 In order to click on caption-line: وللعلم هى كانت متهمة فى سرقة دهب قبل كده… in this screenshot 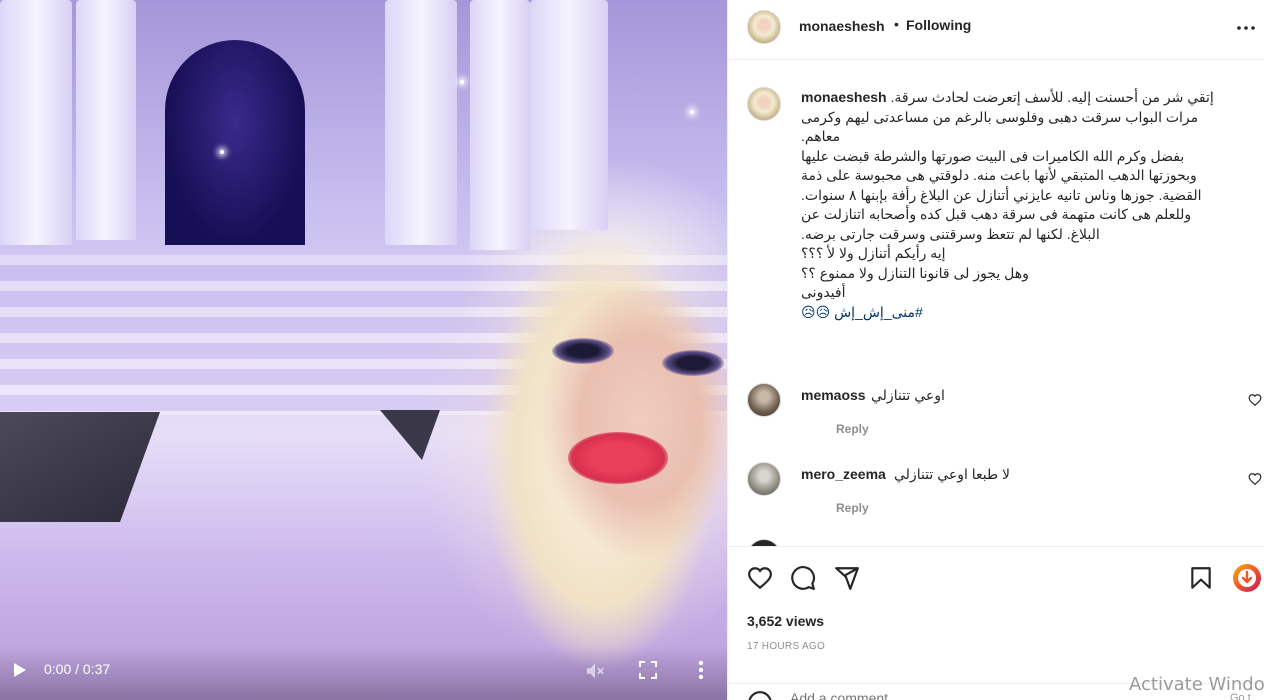, I will do `click(996, 214)`.